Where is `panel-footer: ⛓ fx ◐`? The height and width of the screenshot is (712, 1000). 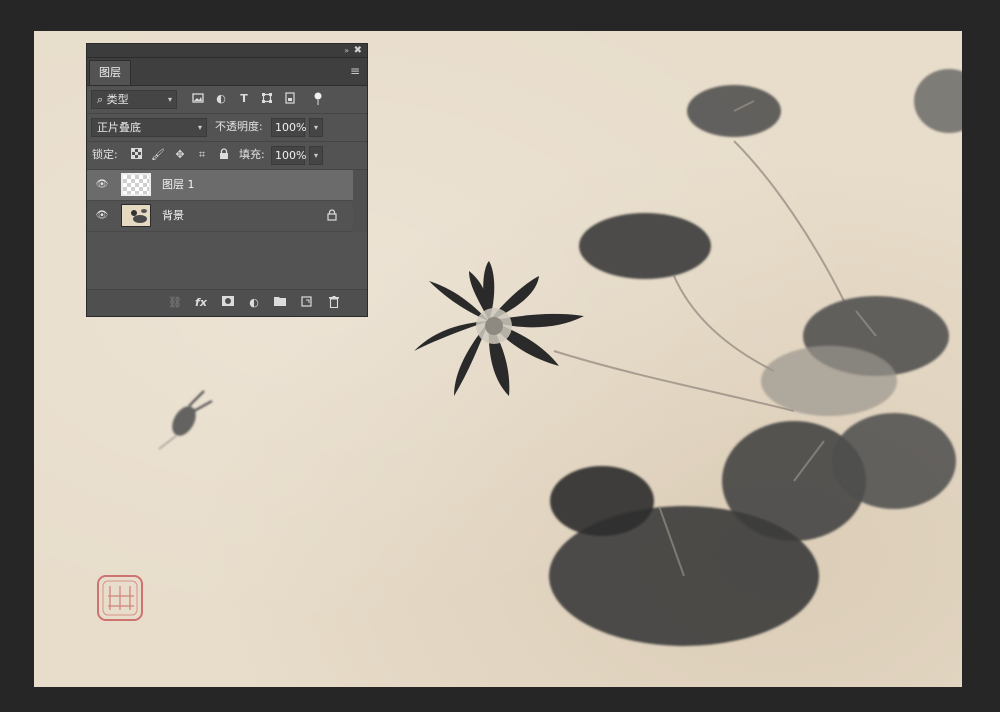
panel-footer: ⛓ fx ◐ is located at coordinates (227, 302).